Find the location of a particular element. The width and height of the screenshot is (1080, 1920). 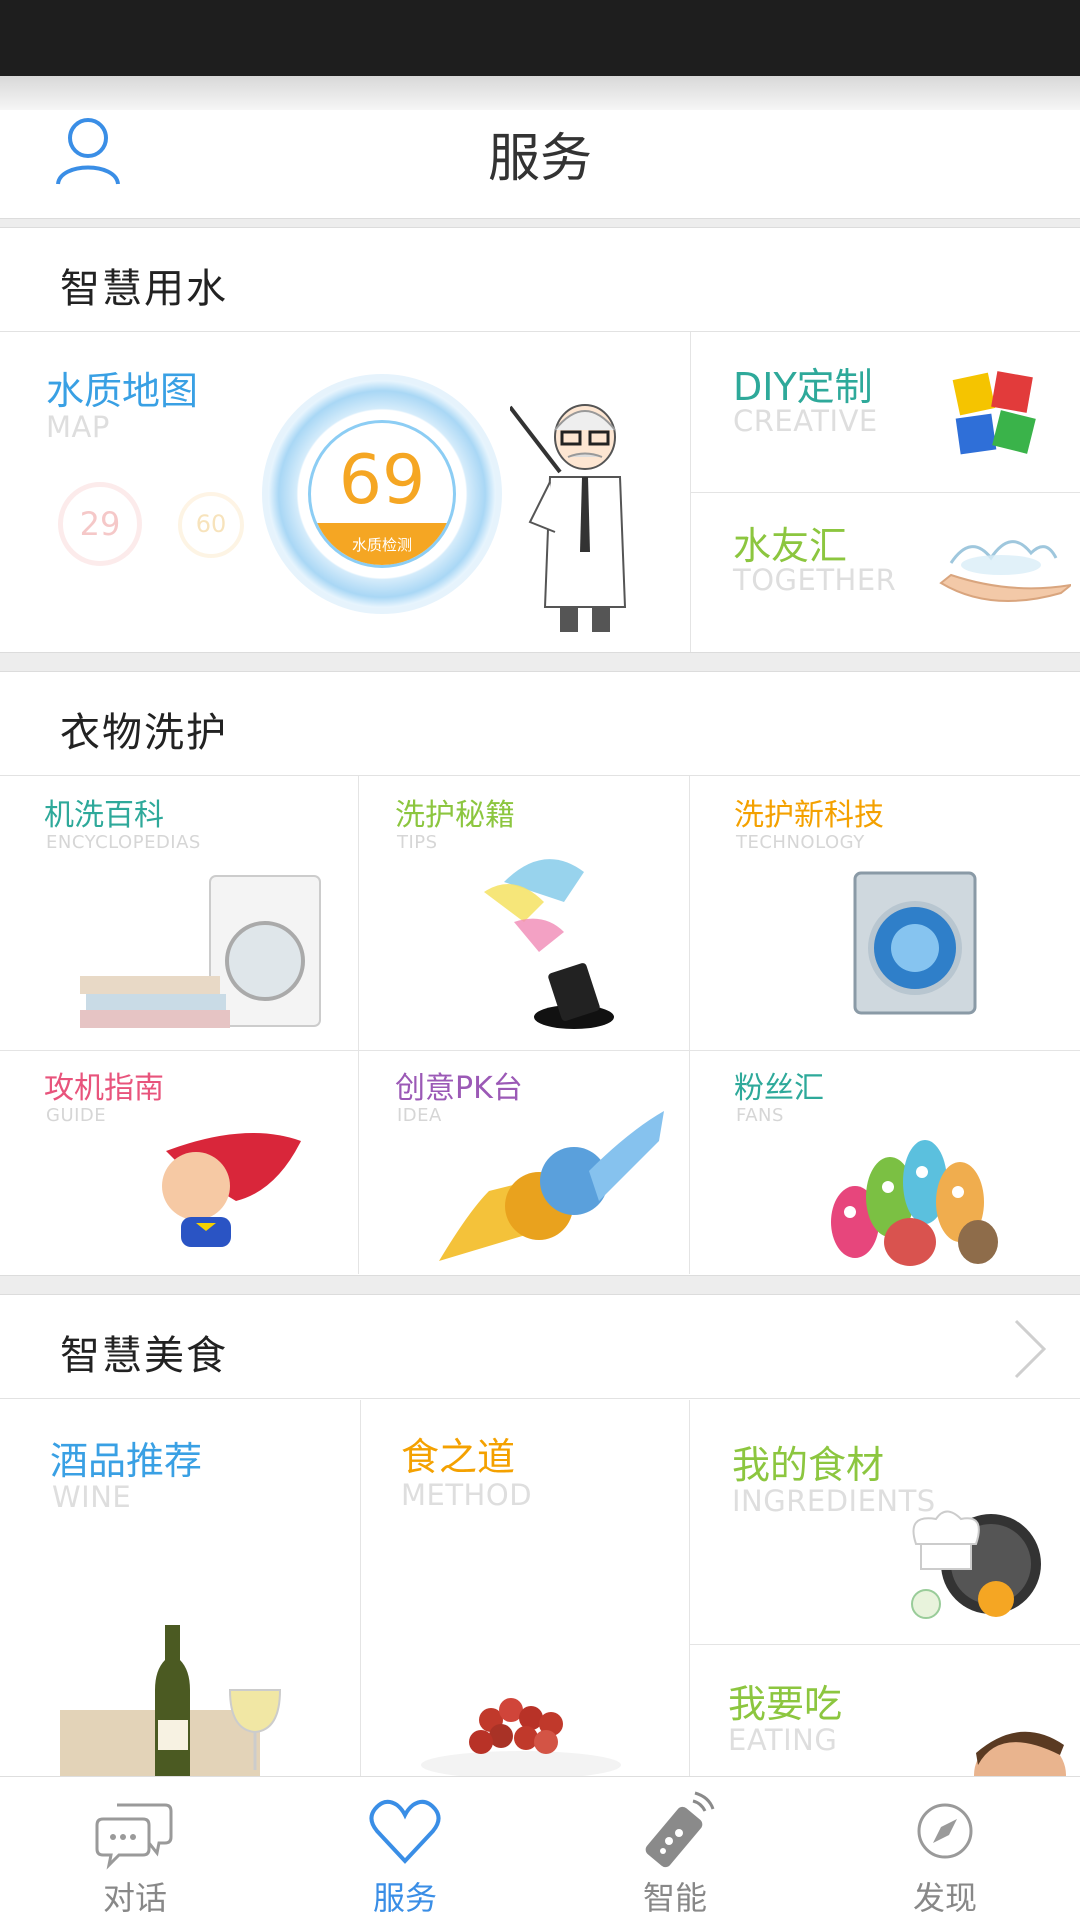

laundry-fans-tile: 粉丝汇 FANS is located at coordinates (885, 1163).